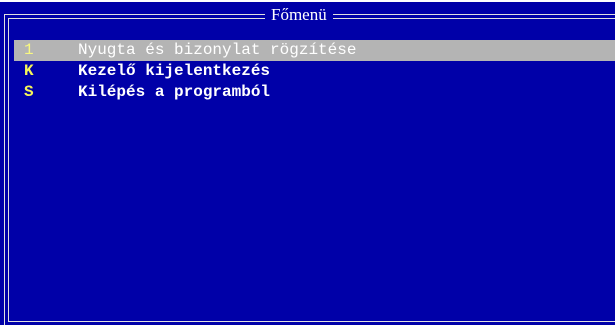  What do you see at coordinates (217, 50) in the screenshot?
I see `menu-item-label: Nyugta és bizonylat rögzítése` at bounding box center [217, 50].